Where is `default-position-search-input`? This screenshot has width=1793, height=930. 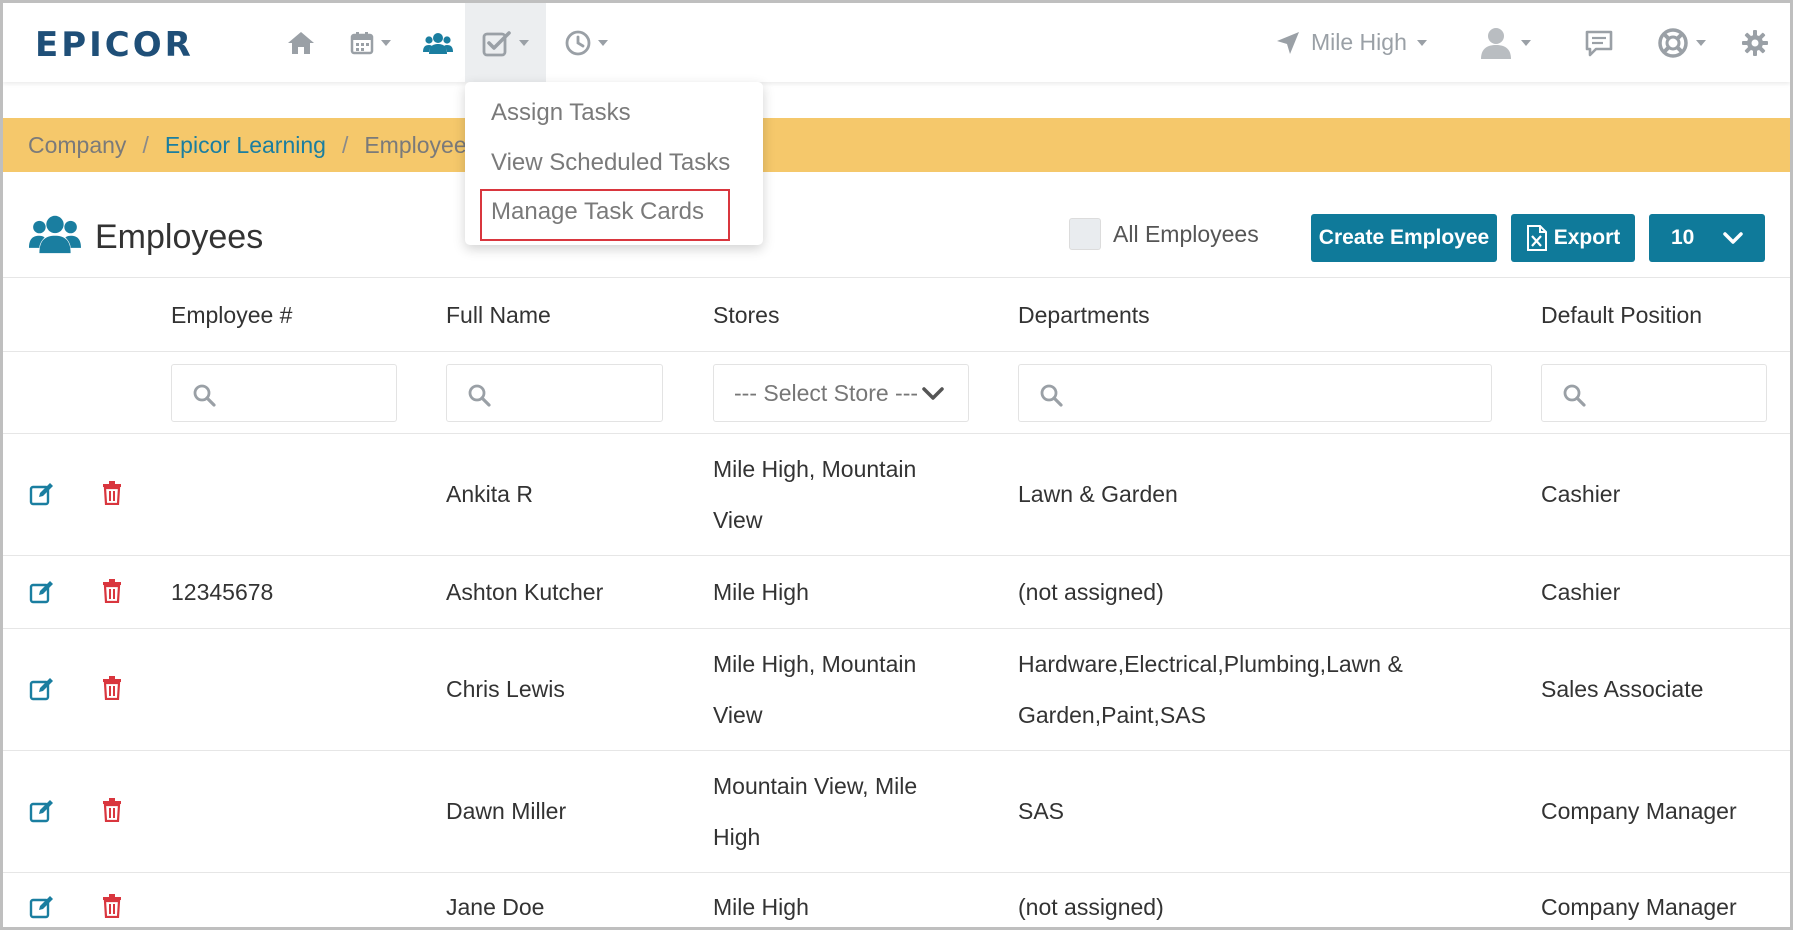
default-position-search-input is located at coordinates (1654, 393).